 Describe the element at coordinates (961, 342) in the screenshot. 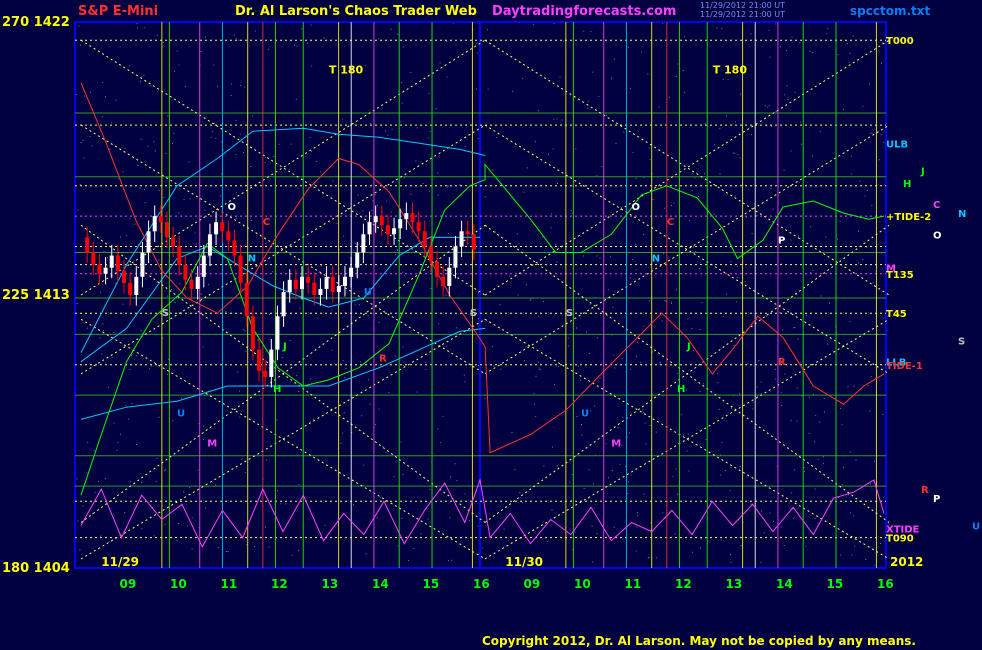

I see `side-planet-label: S` at that location.